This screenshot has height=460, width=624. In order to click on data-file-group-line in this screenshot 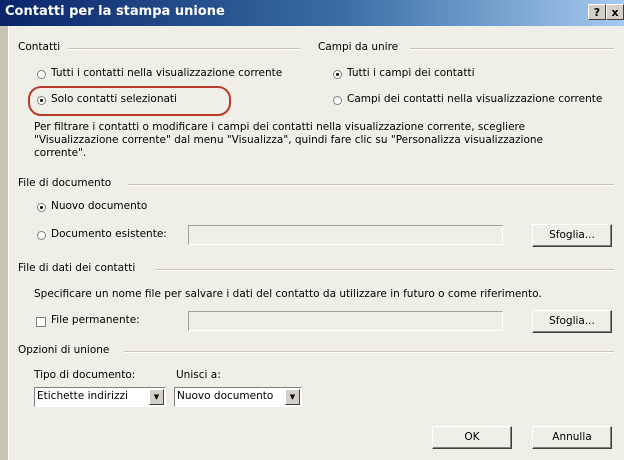, I will do `click(385, 270)`.